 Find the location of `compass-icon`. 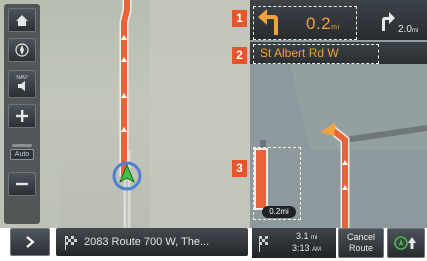

compass-icon is located at coordinates (22, 50).